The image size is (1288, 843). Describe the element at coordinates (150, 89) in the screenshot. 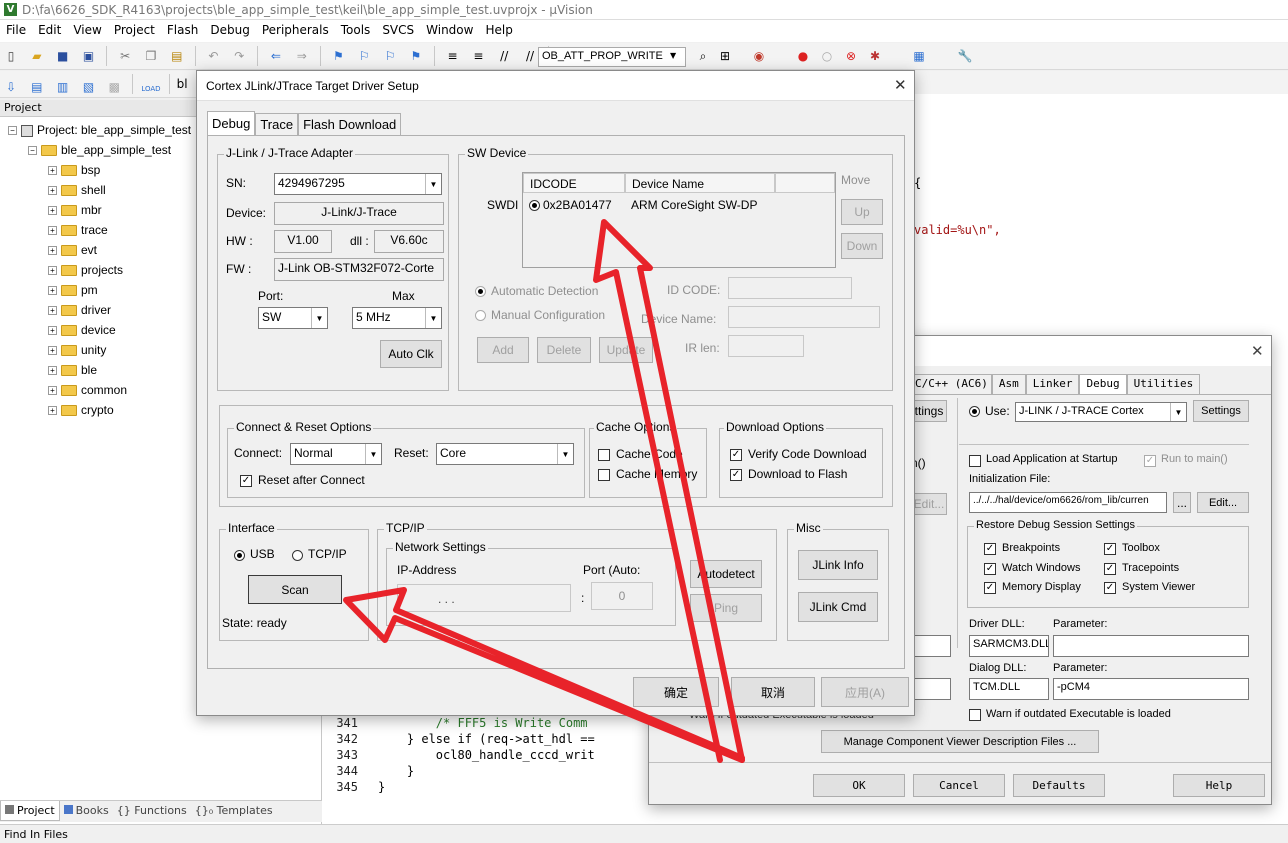

I see `download-load-icon: LOAD` at that location.